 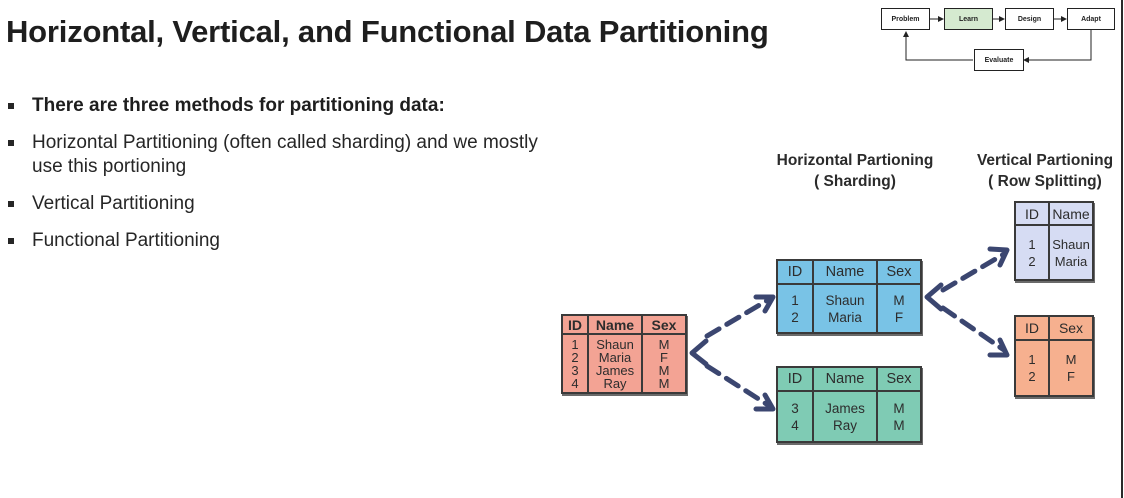 I want to click on arrow-to-shard1, so click(x=737, y=318).